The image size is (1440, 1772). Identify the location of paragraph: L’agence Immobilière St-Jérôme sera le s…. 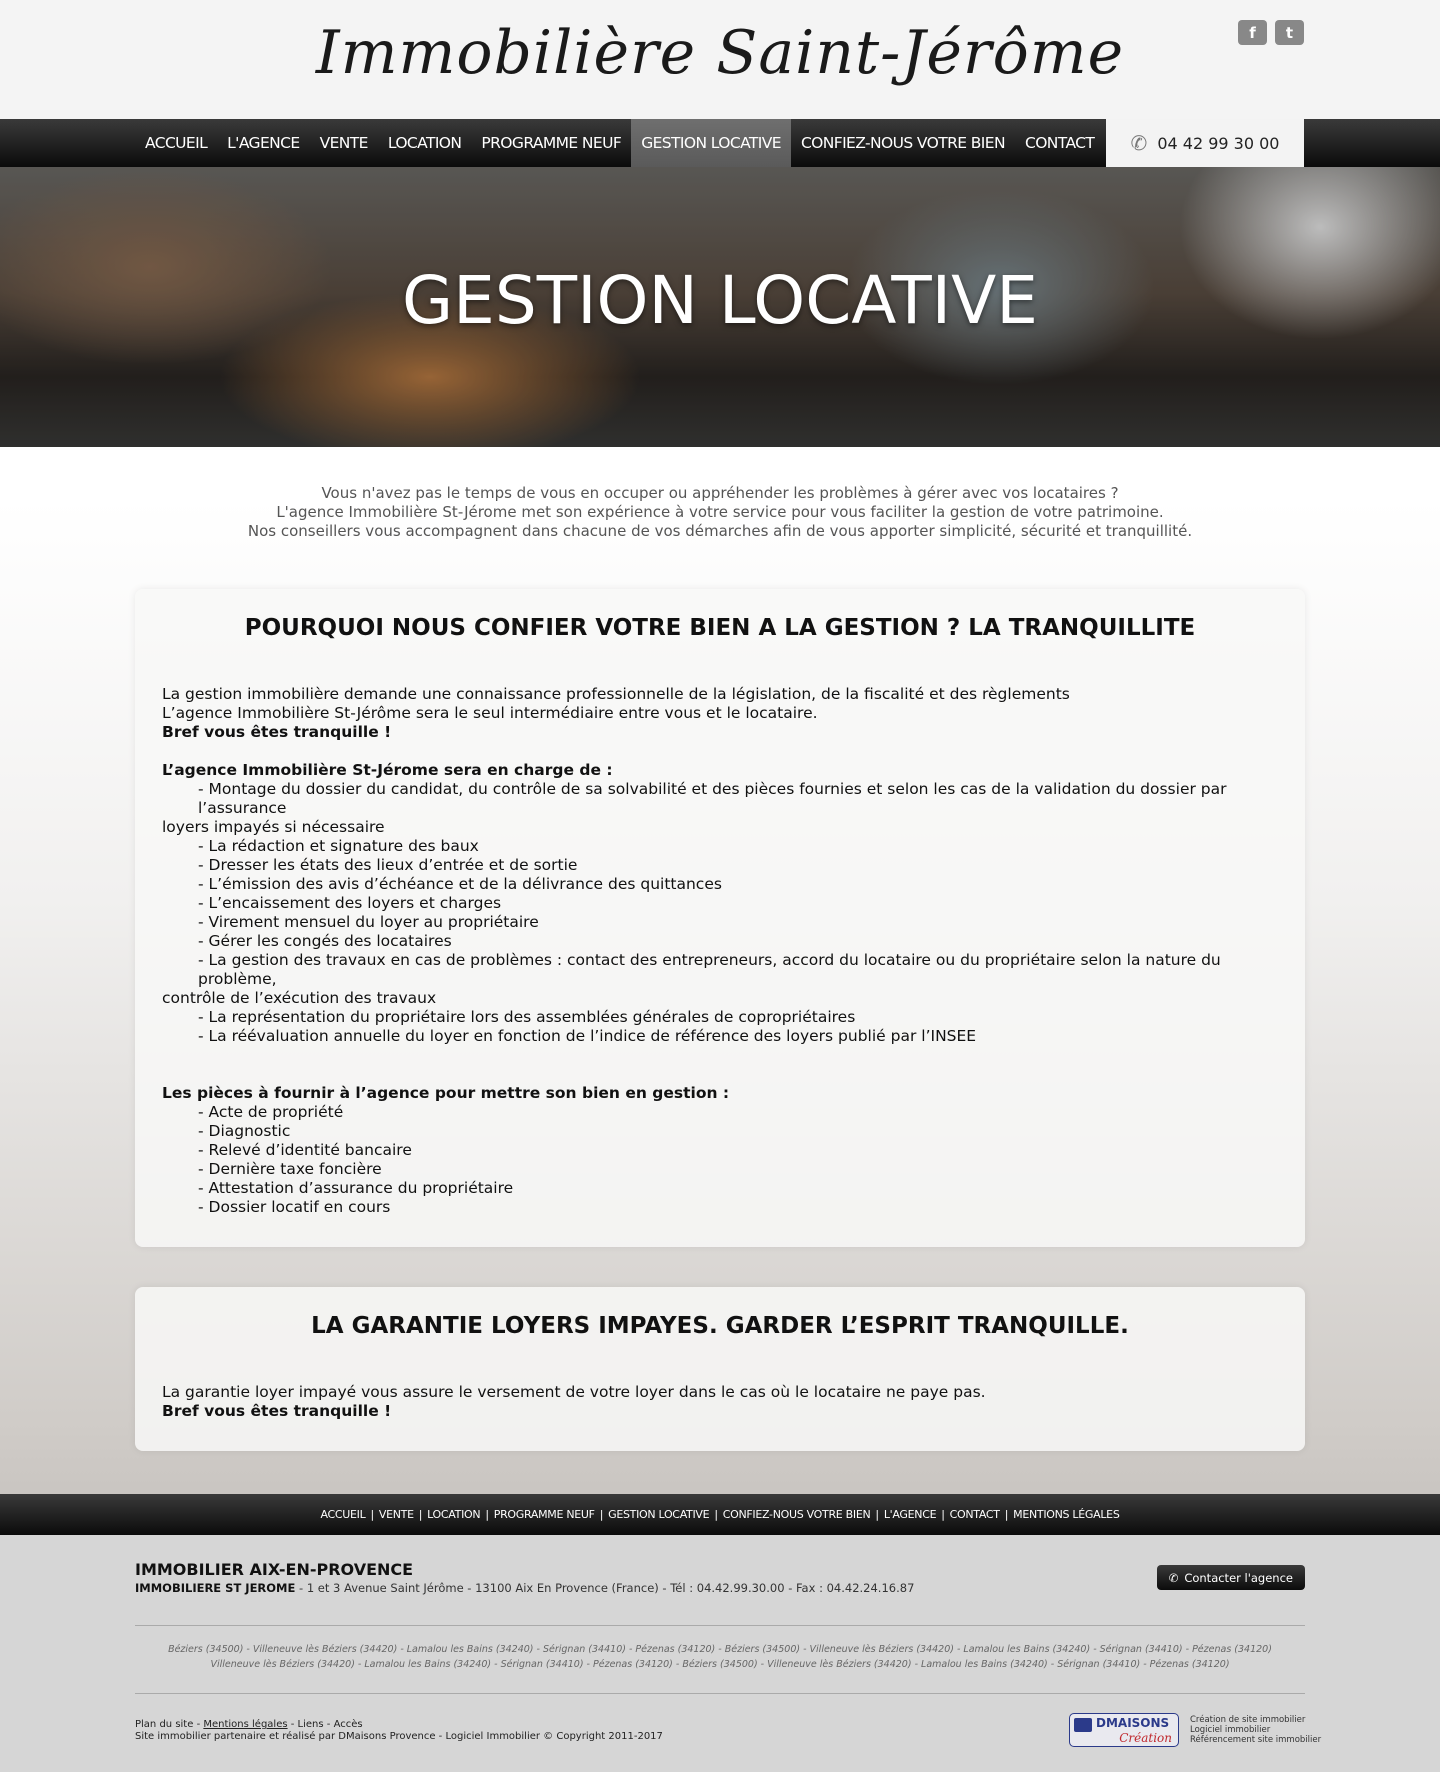
(490, 713).